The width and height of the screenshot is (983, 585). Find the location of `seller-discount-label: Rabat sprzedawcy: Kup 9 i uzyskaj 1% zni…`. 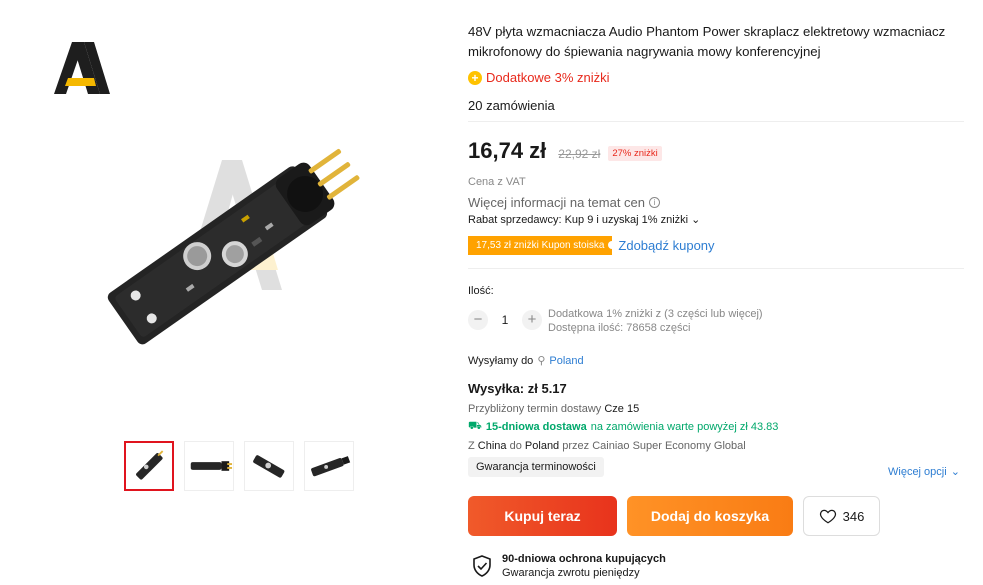

seller-discount-label: Rabat sprzedawcy: Kup 9 i uzyskaj 1% zni… is located at coordinates (578, 220).